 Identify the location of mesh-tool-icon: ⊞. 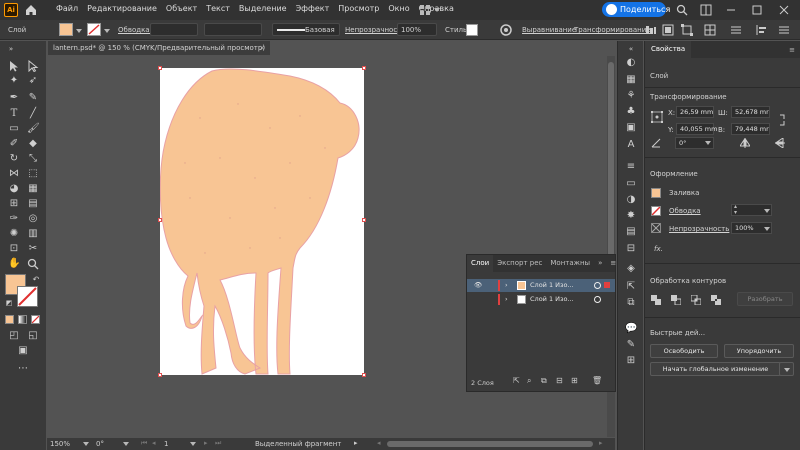
(14, 204).